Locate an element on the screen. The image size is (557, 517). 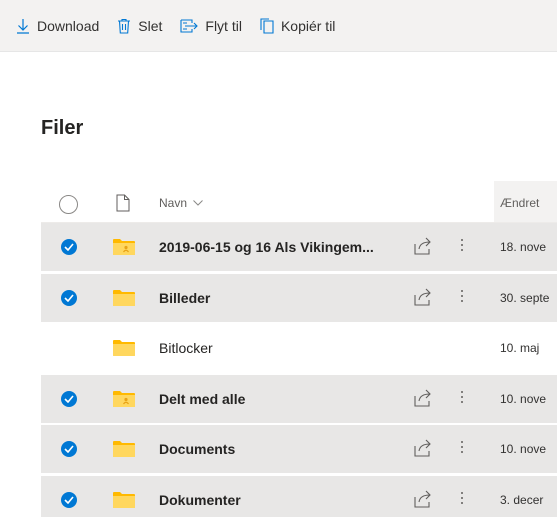
download-icon is located at coordinates (23, 26).